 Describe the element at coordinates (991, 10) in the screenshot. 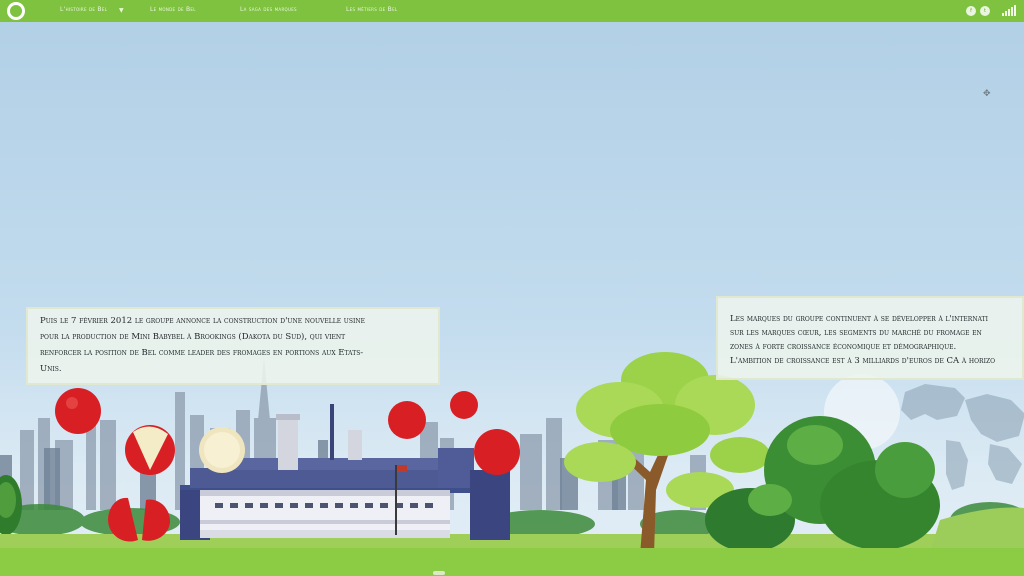

I see `top-right-controls: f t` at that location.